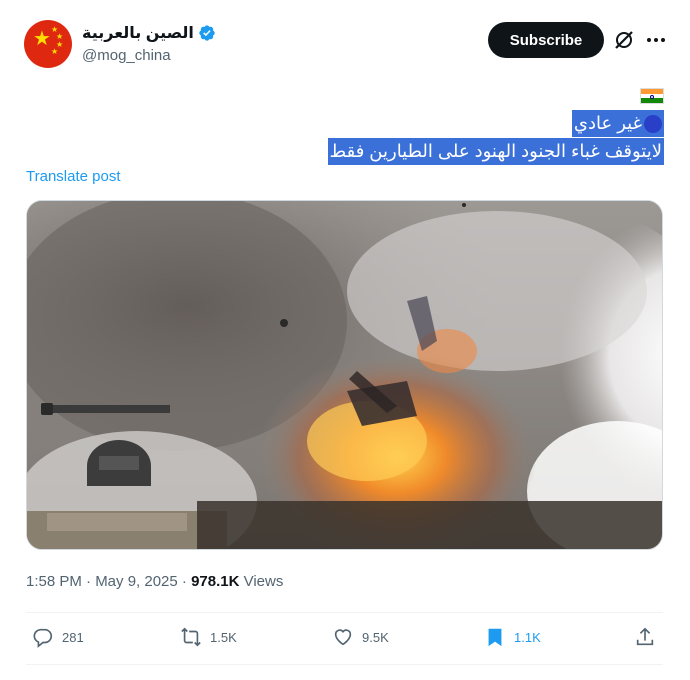 The image size is (690, 680). Describe the element at coordinates (108, 581) in the screenshot. I see `post-timestamp: 1:58 PM · May 9, 2025 ·` at that location.